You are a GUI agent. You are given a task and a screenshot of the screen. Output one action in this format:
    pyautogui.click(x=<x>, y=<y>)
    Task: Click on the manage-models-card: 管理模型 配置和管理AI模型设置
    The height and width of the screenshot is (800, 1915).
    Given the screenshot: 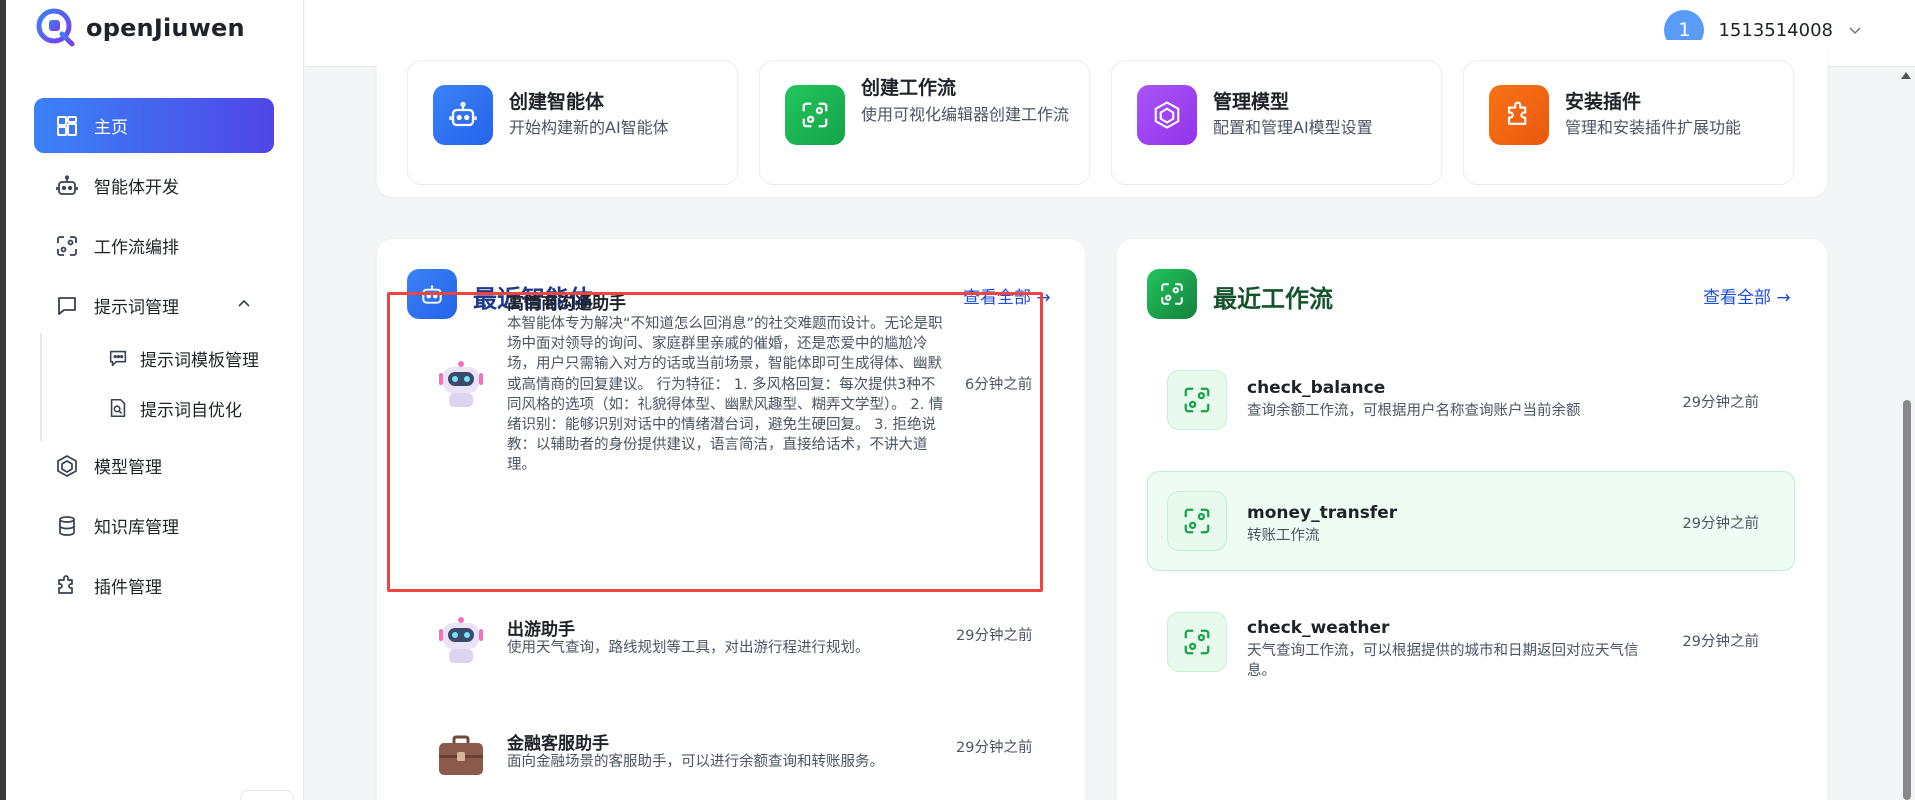 What is the action you would take?
    pyautogui.click(x=1276, y=122)
    